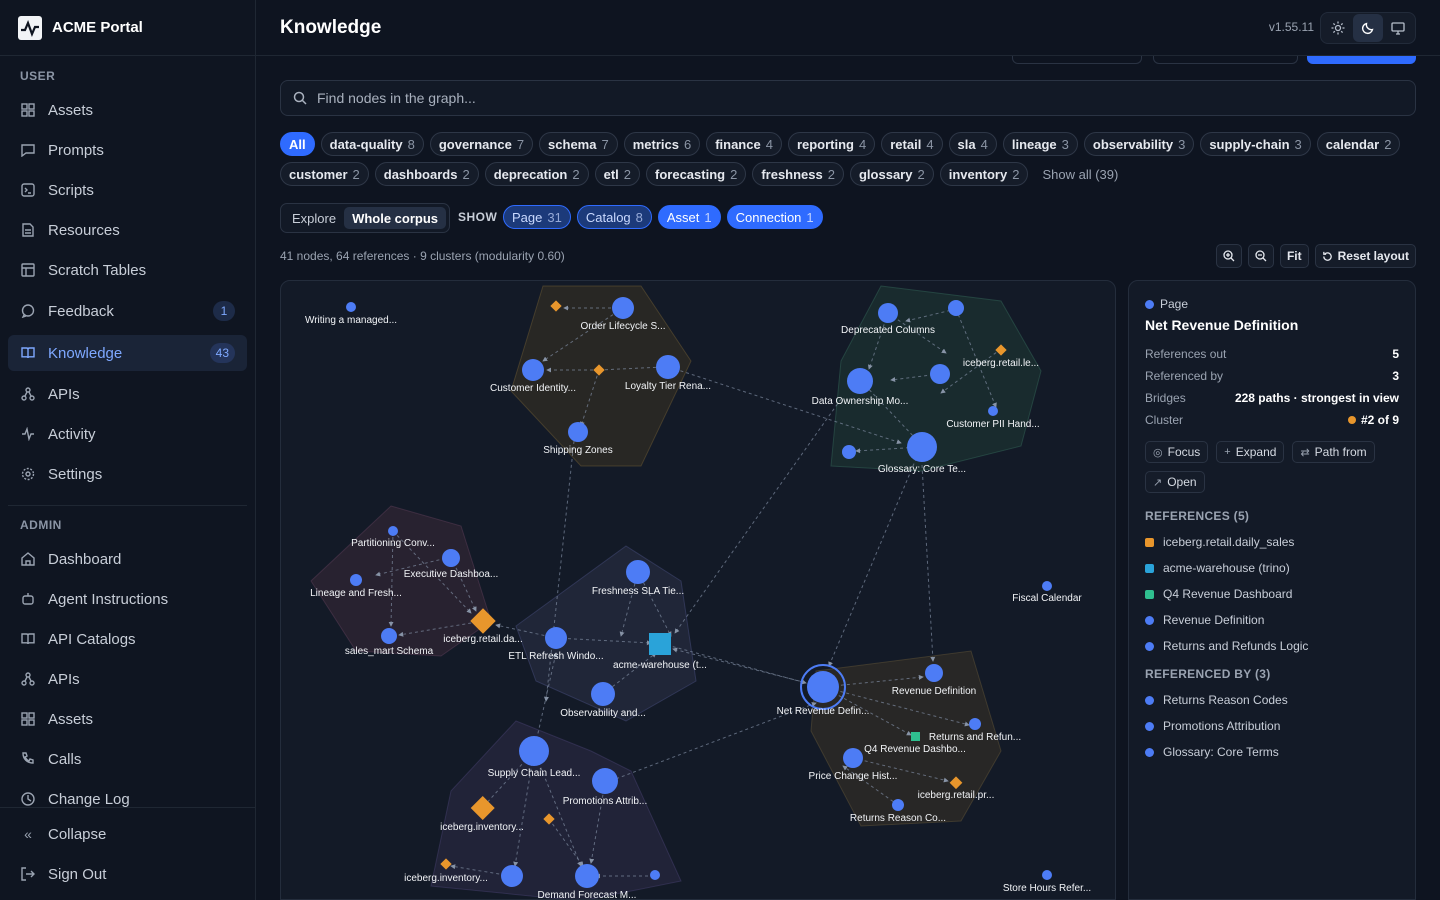 The image size is (1440, 900). I want to click on reference-item: iceberg.retail.daily_sales, so click(1272, 542).